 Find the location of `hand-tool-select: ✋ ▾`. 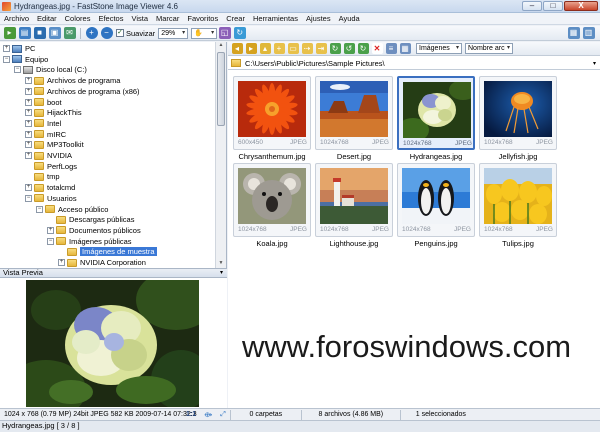

hand-tool-select: ✋ ▾ is located at coordinates (204, 33).